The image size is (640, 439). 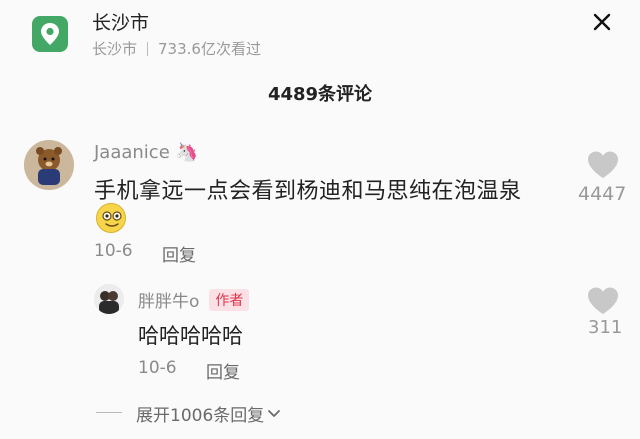 What do you see at coordinates (605, 327) in the screenshot?
I see `reply-like-count: 311` at bounding box center [605, 327].